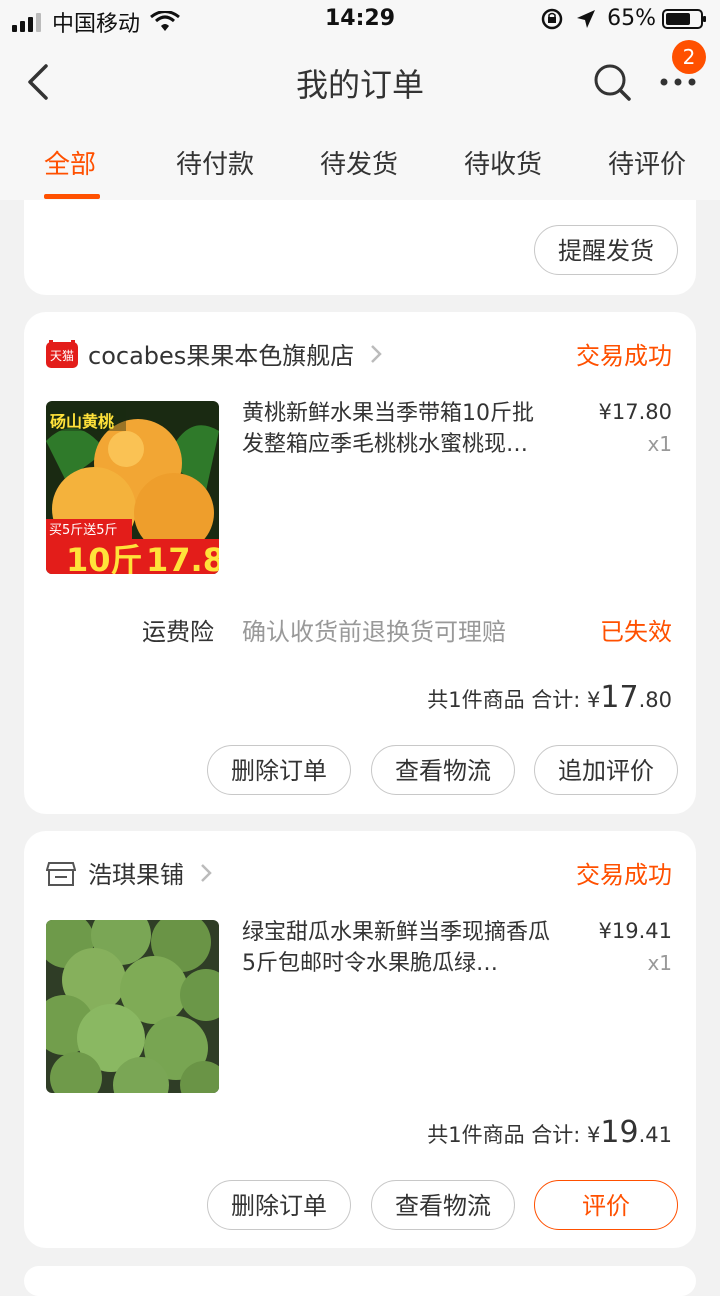 The image size is (720, 1296). What do you see at coordinates (631, 18) in the screenshot?
I see `battery-percent: 65%` at bounding box center [631, 18].